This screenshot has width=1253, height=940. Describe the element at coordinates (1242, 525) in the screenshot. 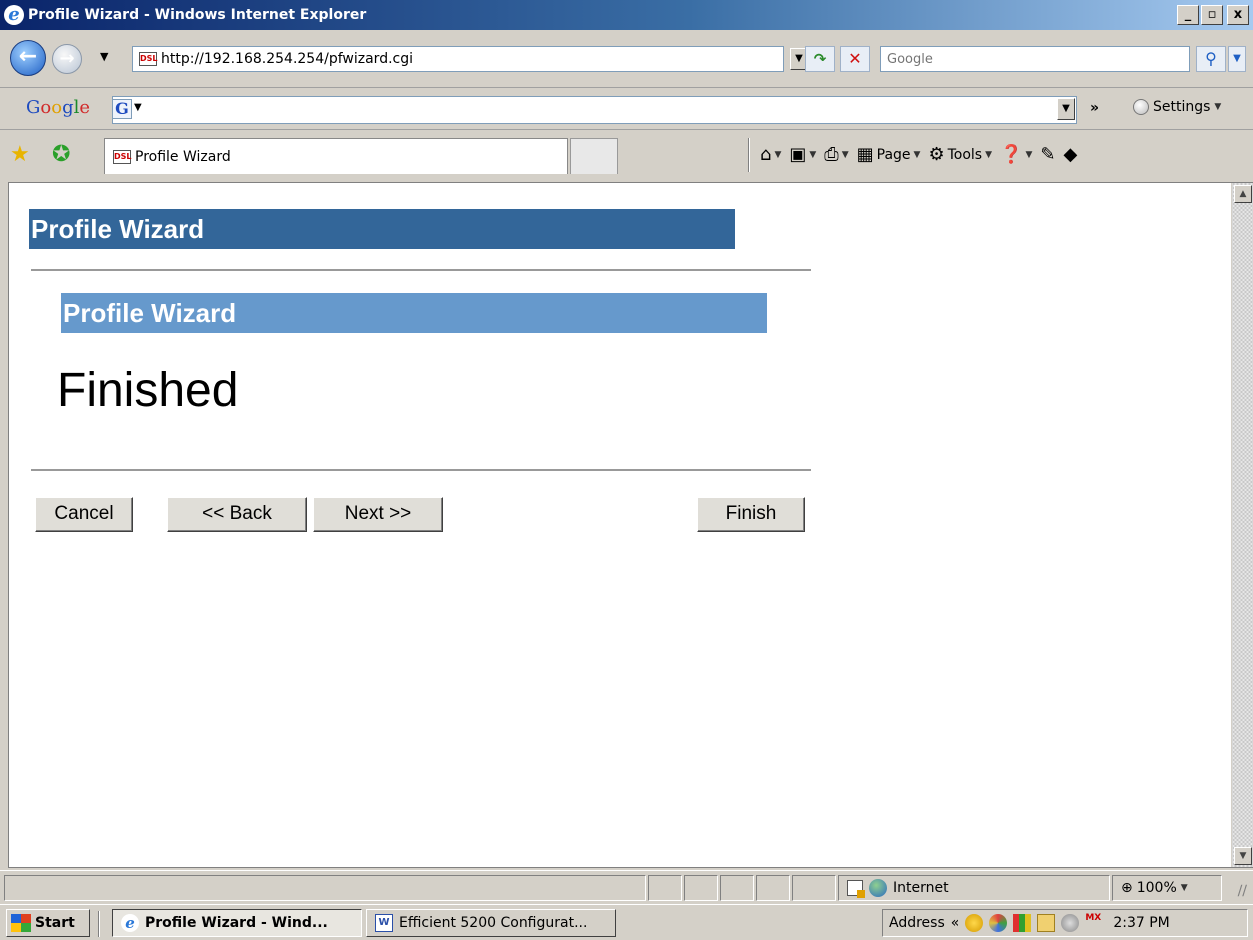

I see `vertical-scrollbar: ▲ ▼` at that location.